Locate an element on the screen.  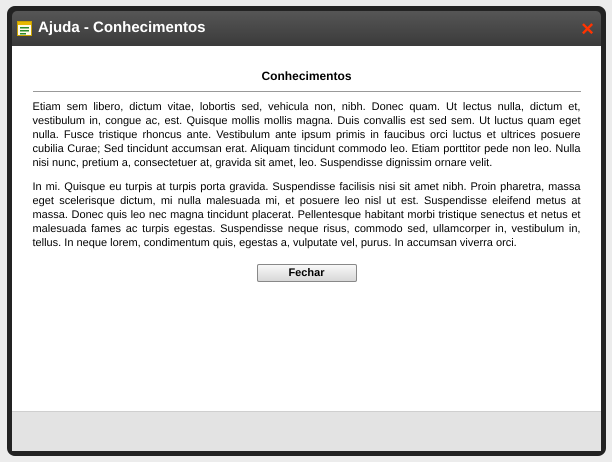
body-paragraph: In mi. Quisque eu turpis at turpis porta gravida. Suspendisse facilisis nisi sit amet nibh. Proin pharetra, massa eget scelerisque dictum, mi nulla malesuada mi, et posuere leo nisl ut est. Suspendisse eleifend metus at massa. Donec quis leo nec magna tincidunt placerat. Pellentesque habitant morbi tristique senectus et netus et malesuada fames ac turpis egestas. Suspendisse neque risus, commodo sed, ullamcorper in, vestibulum in, tellus. In neque lorem, condimentum quis, egestas a, vulputate vel, purus. In accumsan viverra orci. is located at coordinates (306, 215).